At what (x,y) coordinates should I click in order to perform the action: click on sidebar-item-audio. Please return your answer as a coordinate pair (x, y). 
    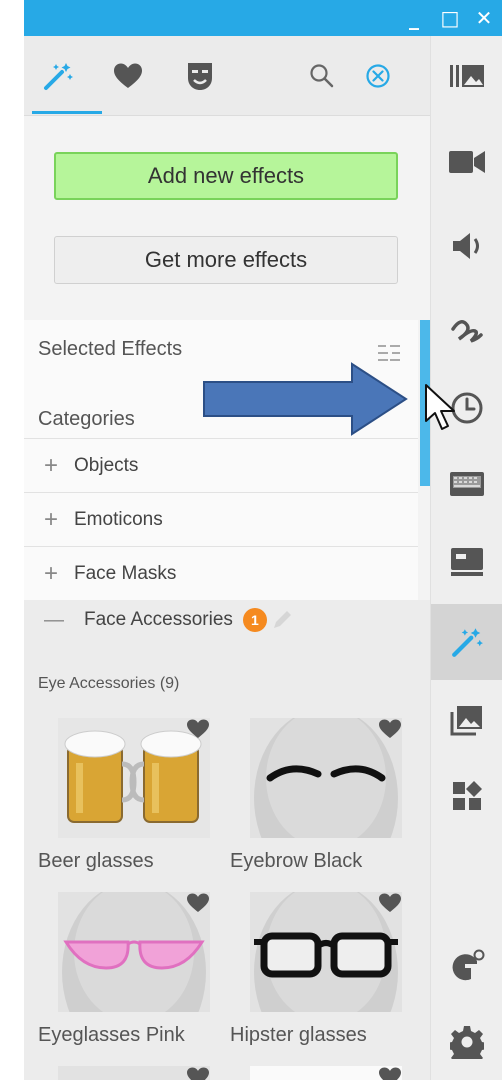
    Looking at the image, I should click on (466, 246).